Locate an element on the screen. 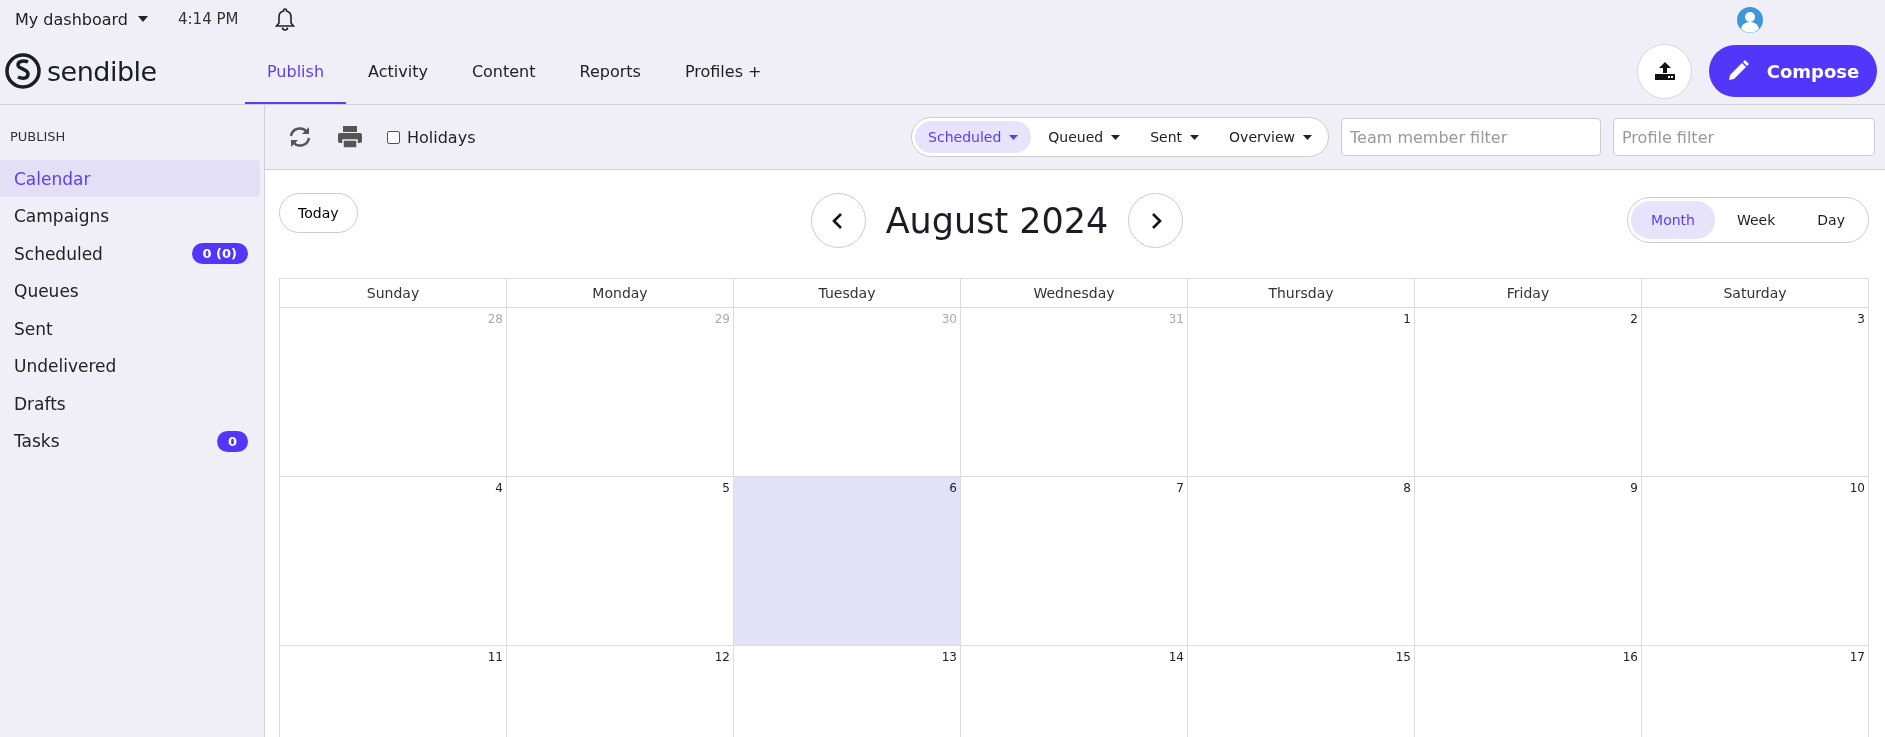 The height and width of the screenshot is (737, 1885). dashboard-selector: My dashboard is located at coordinates (71, 19).